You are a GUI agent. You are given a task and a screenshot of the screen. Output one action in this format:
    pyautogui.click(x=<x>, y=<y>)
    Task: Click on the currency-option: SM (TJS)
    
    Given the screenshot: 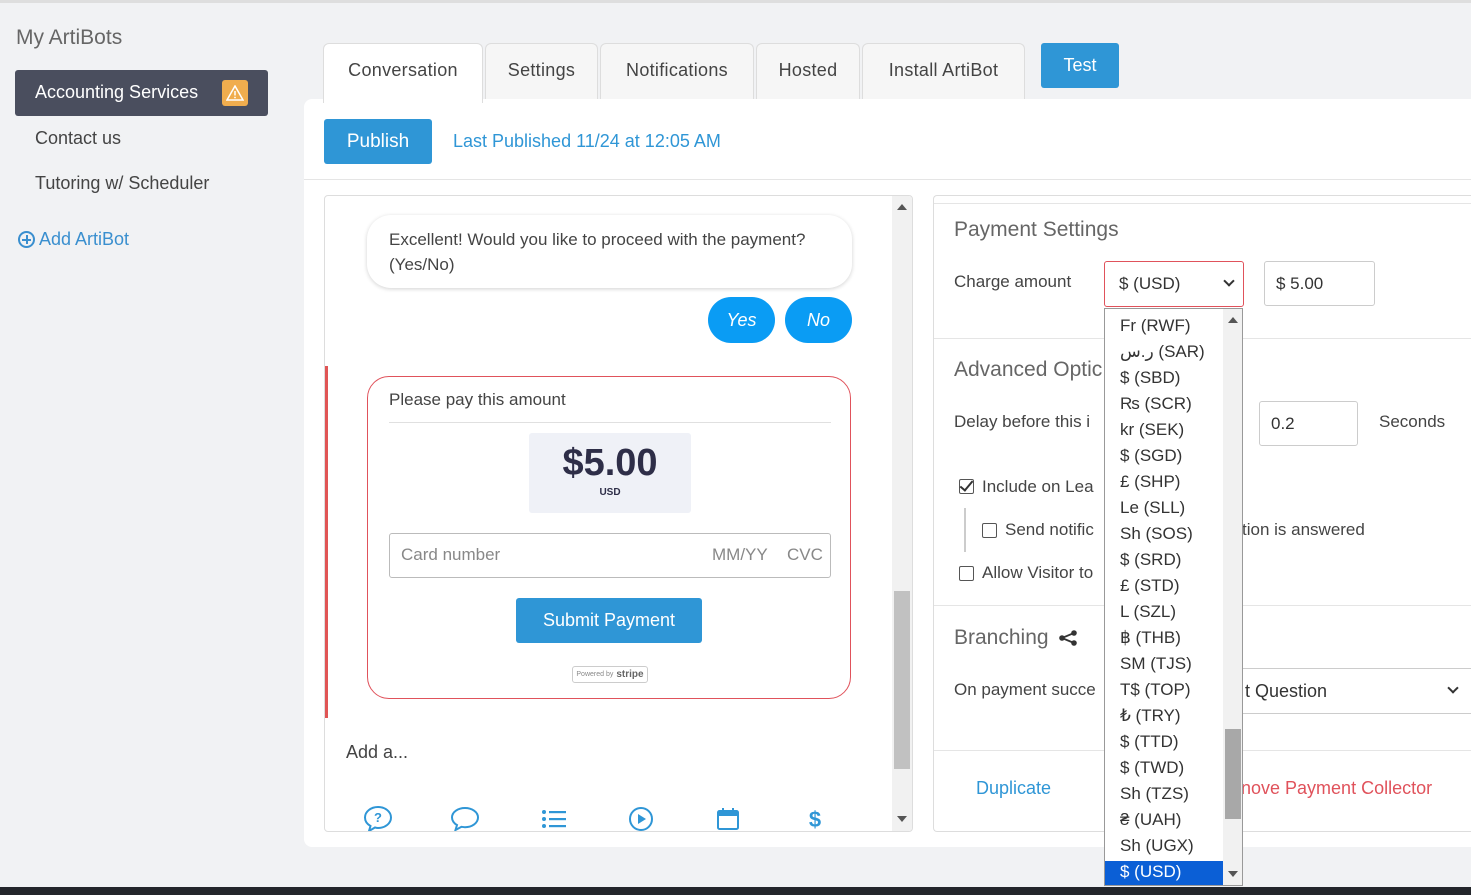 What is the action you would take?
    pyautogui.click(x=1164, y=666)
    